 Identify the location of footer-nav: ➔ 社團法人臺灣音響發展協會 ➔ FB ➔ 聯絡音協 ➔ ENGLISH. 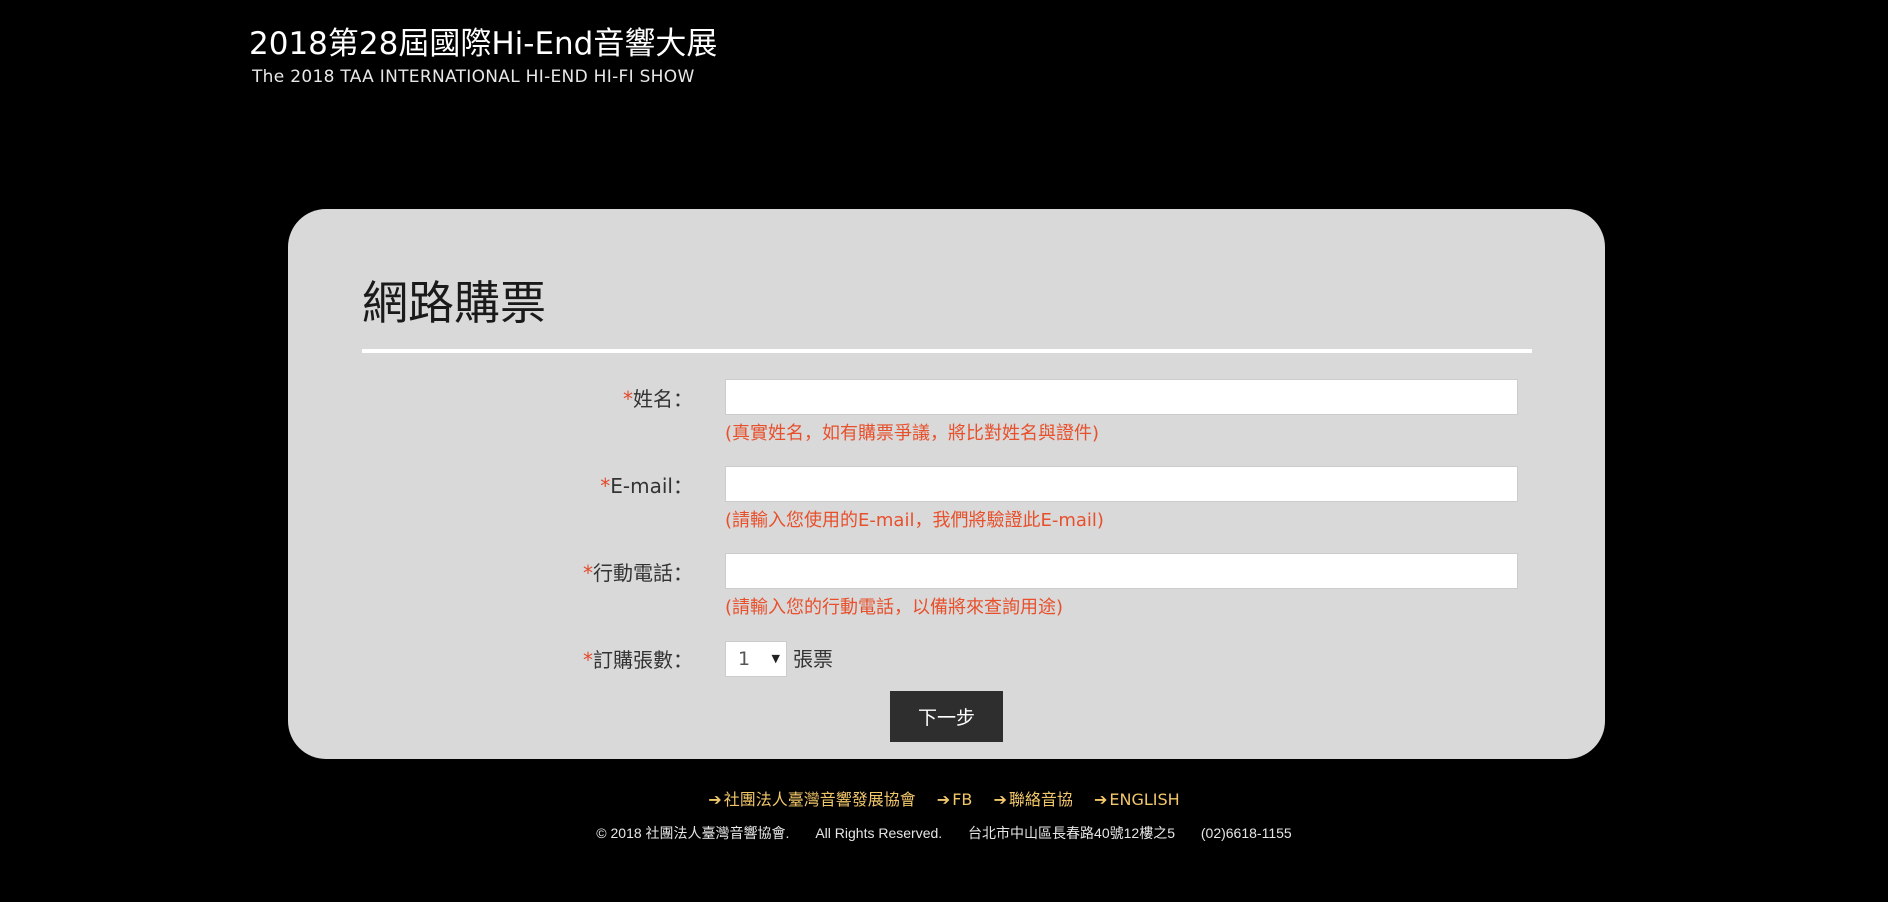
(944, 800).